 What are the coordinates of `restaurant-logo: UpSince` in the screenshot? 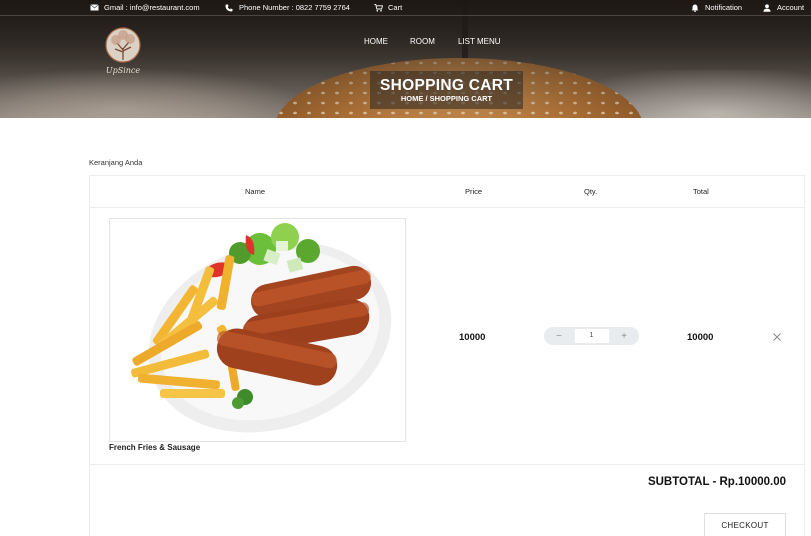 It's located at (125, 52).